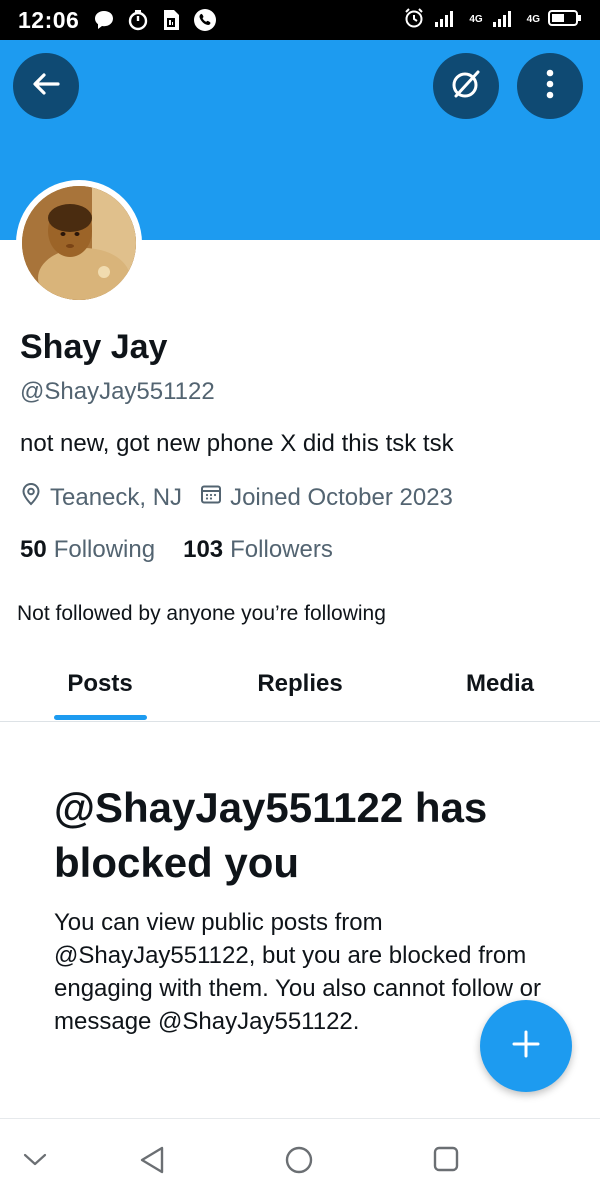 This screenshot has width=600, height=1200. I want to click on plus-icon, so click(526, 1046).